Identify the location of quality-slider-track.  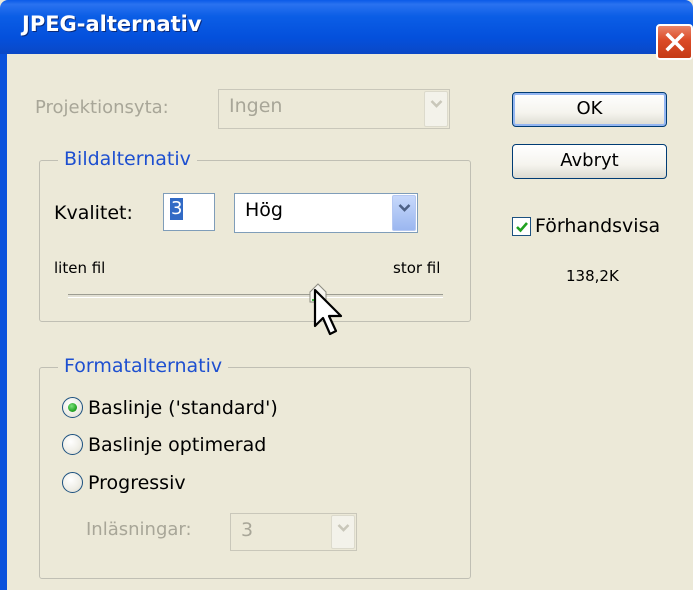
(255, 296).